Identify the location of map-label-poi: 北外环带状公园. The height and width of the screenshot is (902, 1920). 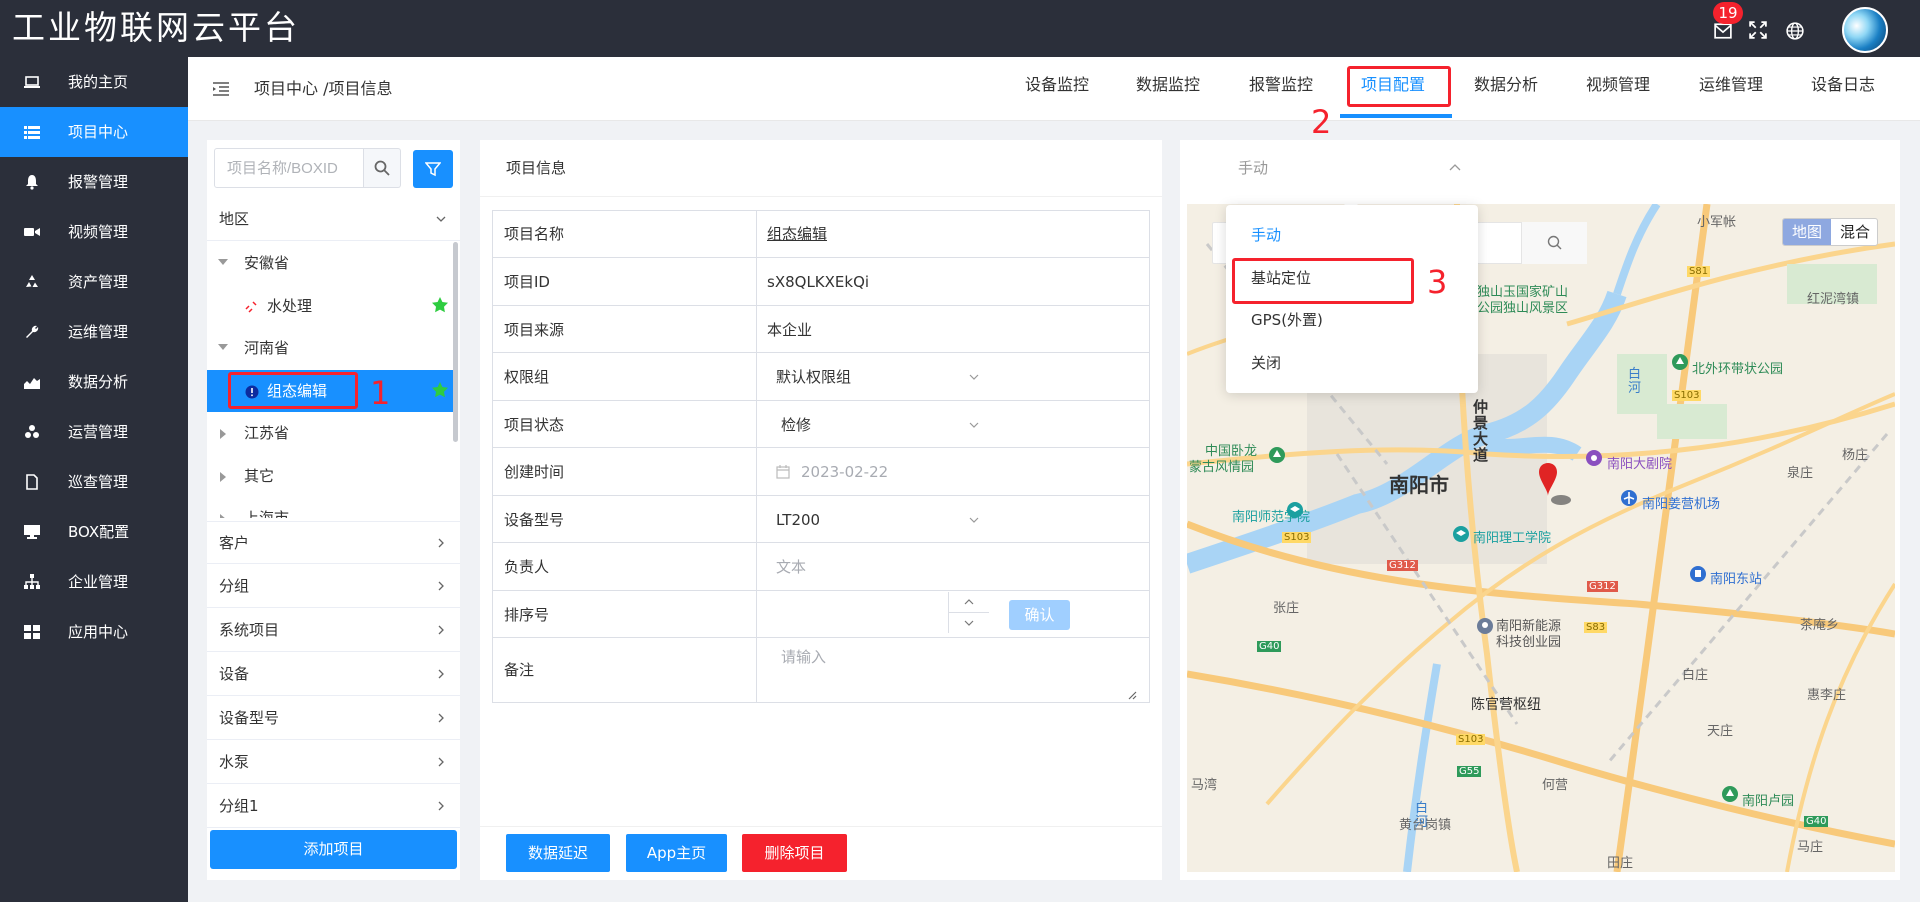
(1738, 369).